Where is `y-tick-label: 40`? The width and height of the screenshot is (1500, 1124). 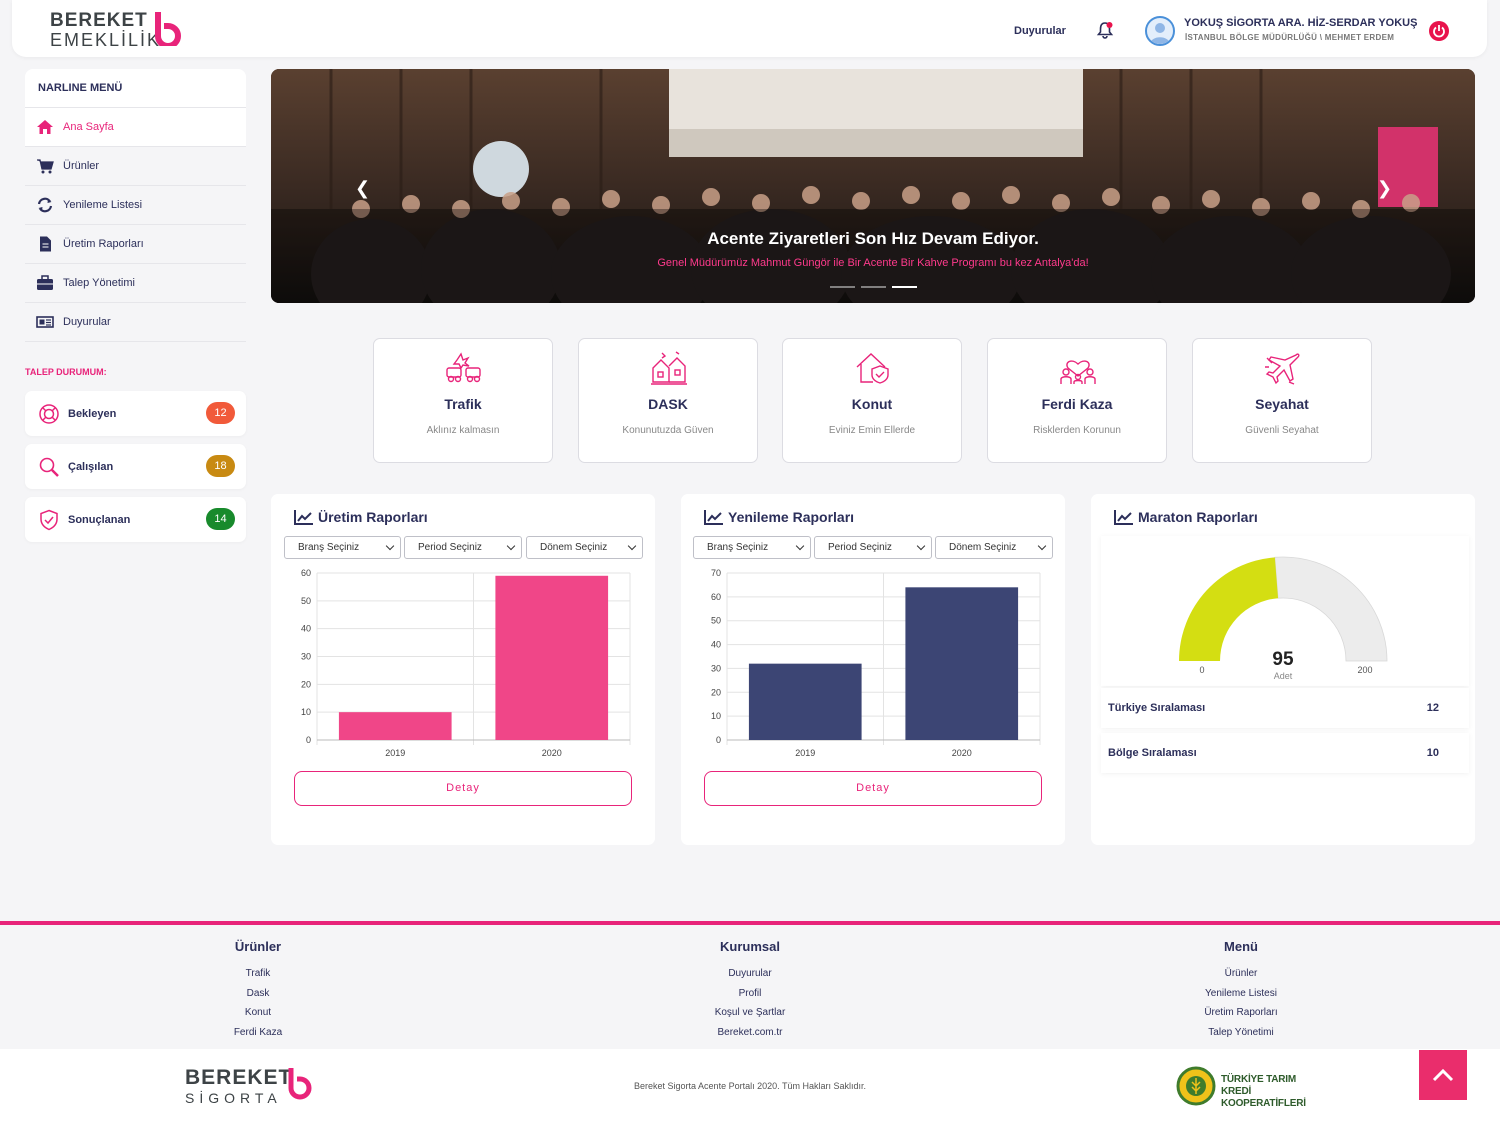
y-tick-label: 40 is located at coordinates (716, 645).